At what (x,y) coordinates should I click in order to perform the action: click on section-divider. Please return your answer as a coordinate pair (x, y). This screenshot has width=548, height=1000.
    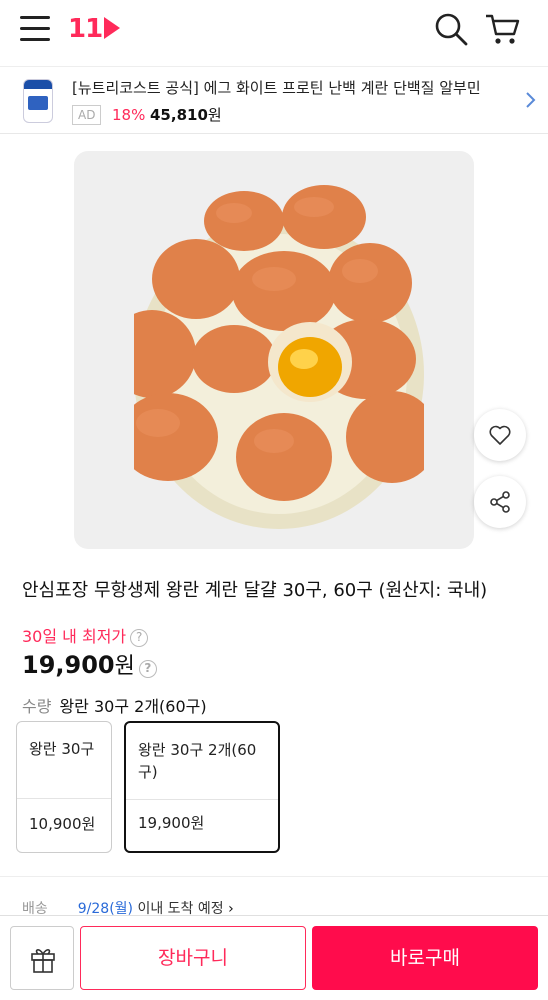
    Looking at the image, I should click on (274, 876).